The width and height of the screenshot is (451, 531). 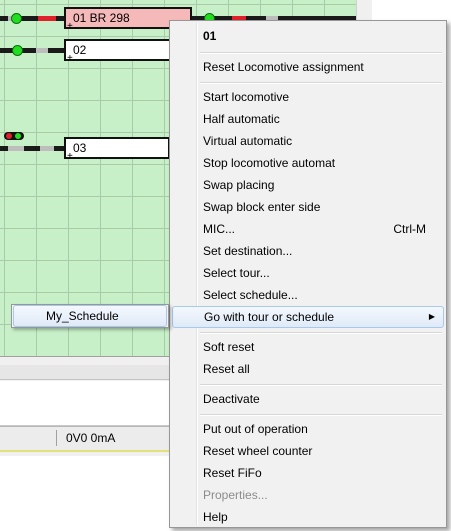 I want to click on block-label: 02, so click(x=80, y=50).